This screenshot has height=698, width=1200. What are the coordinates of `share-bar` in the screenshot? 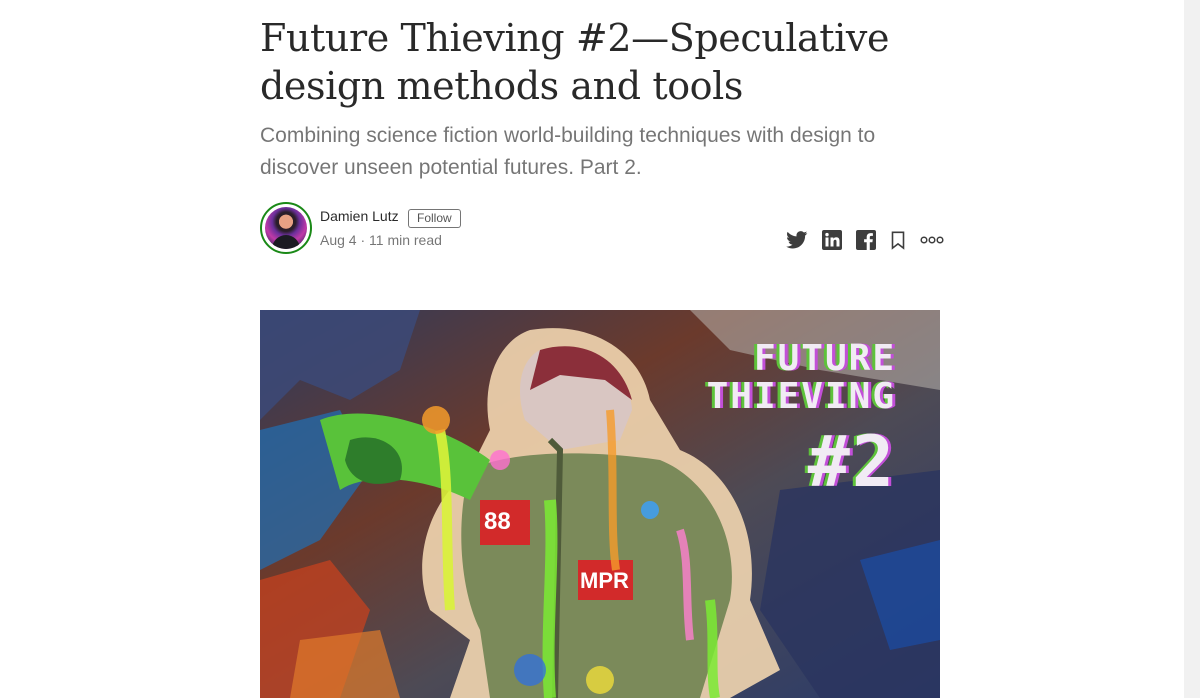 It's located at (865, 240).